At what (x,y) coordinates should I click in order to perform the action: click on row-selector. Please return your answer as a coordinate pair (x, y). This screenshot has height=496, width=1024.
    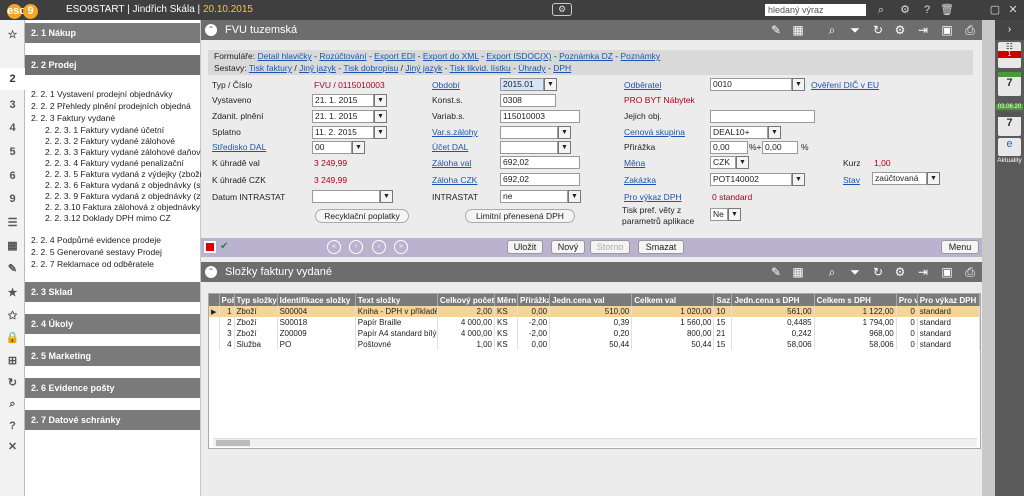
    Looking at the image, I should click on (214, 344).